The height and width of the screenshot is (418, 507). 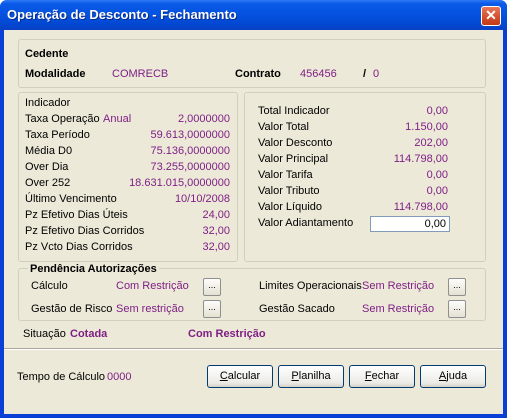 I want to click on valores-row-label: Total Indicador, so click(x=294, y=111).